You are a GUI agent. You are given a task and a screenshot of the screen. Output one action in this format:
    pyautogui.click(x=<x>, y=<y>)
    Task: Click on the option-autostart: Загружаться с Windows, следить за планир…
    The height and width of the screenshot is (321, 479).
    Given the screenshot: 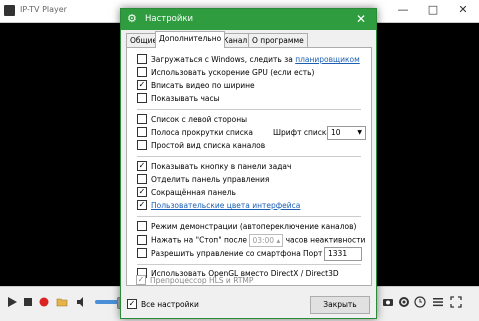 What is the action you would take?
    pyautogui.click(x=248, y=60)
    